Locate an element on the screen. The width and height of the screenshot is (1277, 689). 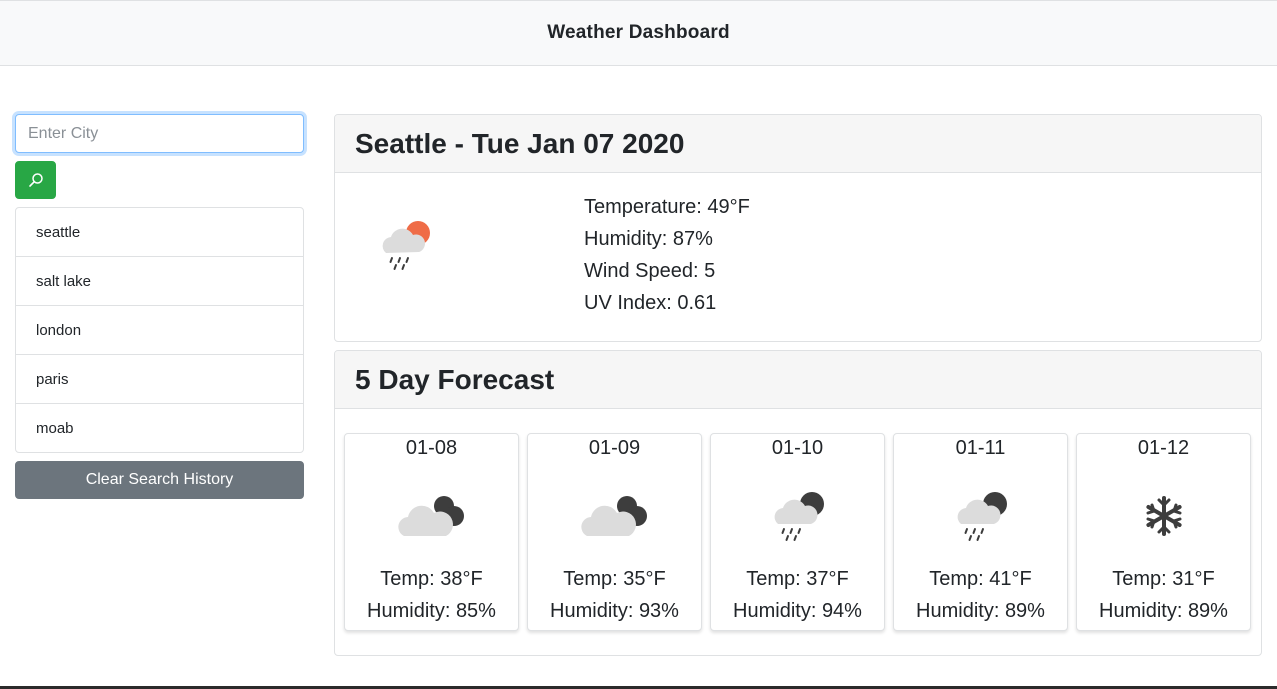
humidity-value: Humidity: 87% is located at coordinates (648, 239).